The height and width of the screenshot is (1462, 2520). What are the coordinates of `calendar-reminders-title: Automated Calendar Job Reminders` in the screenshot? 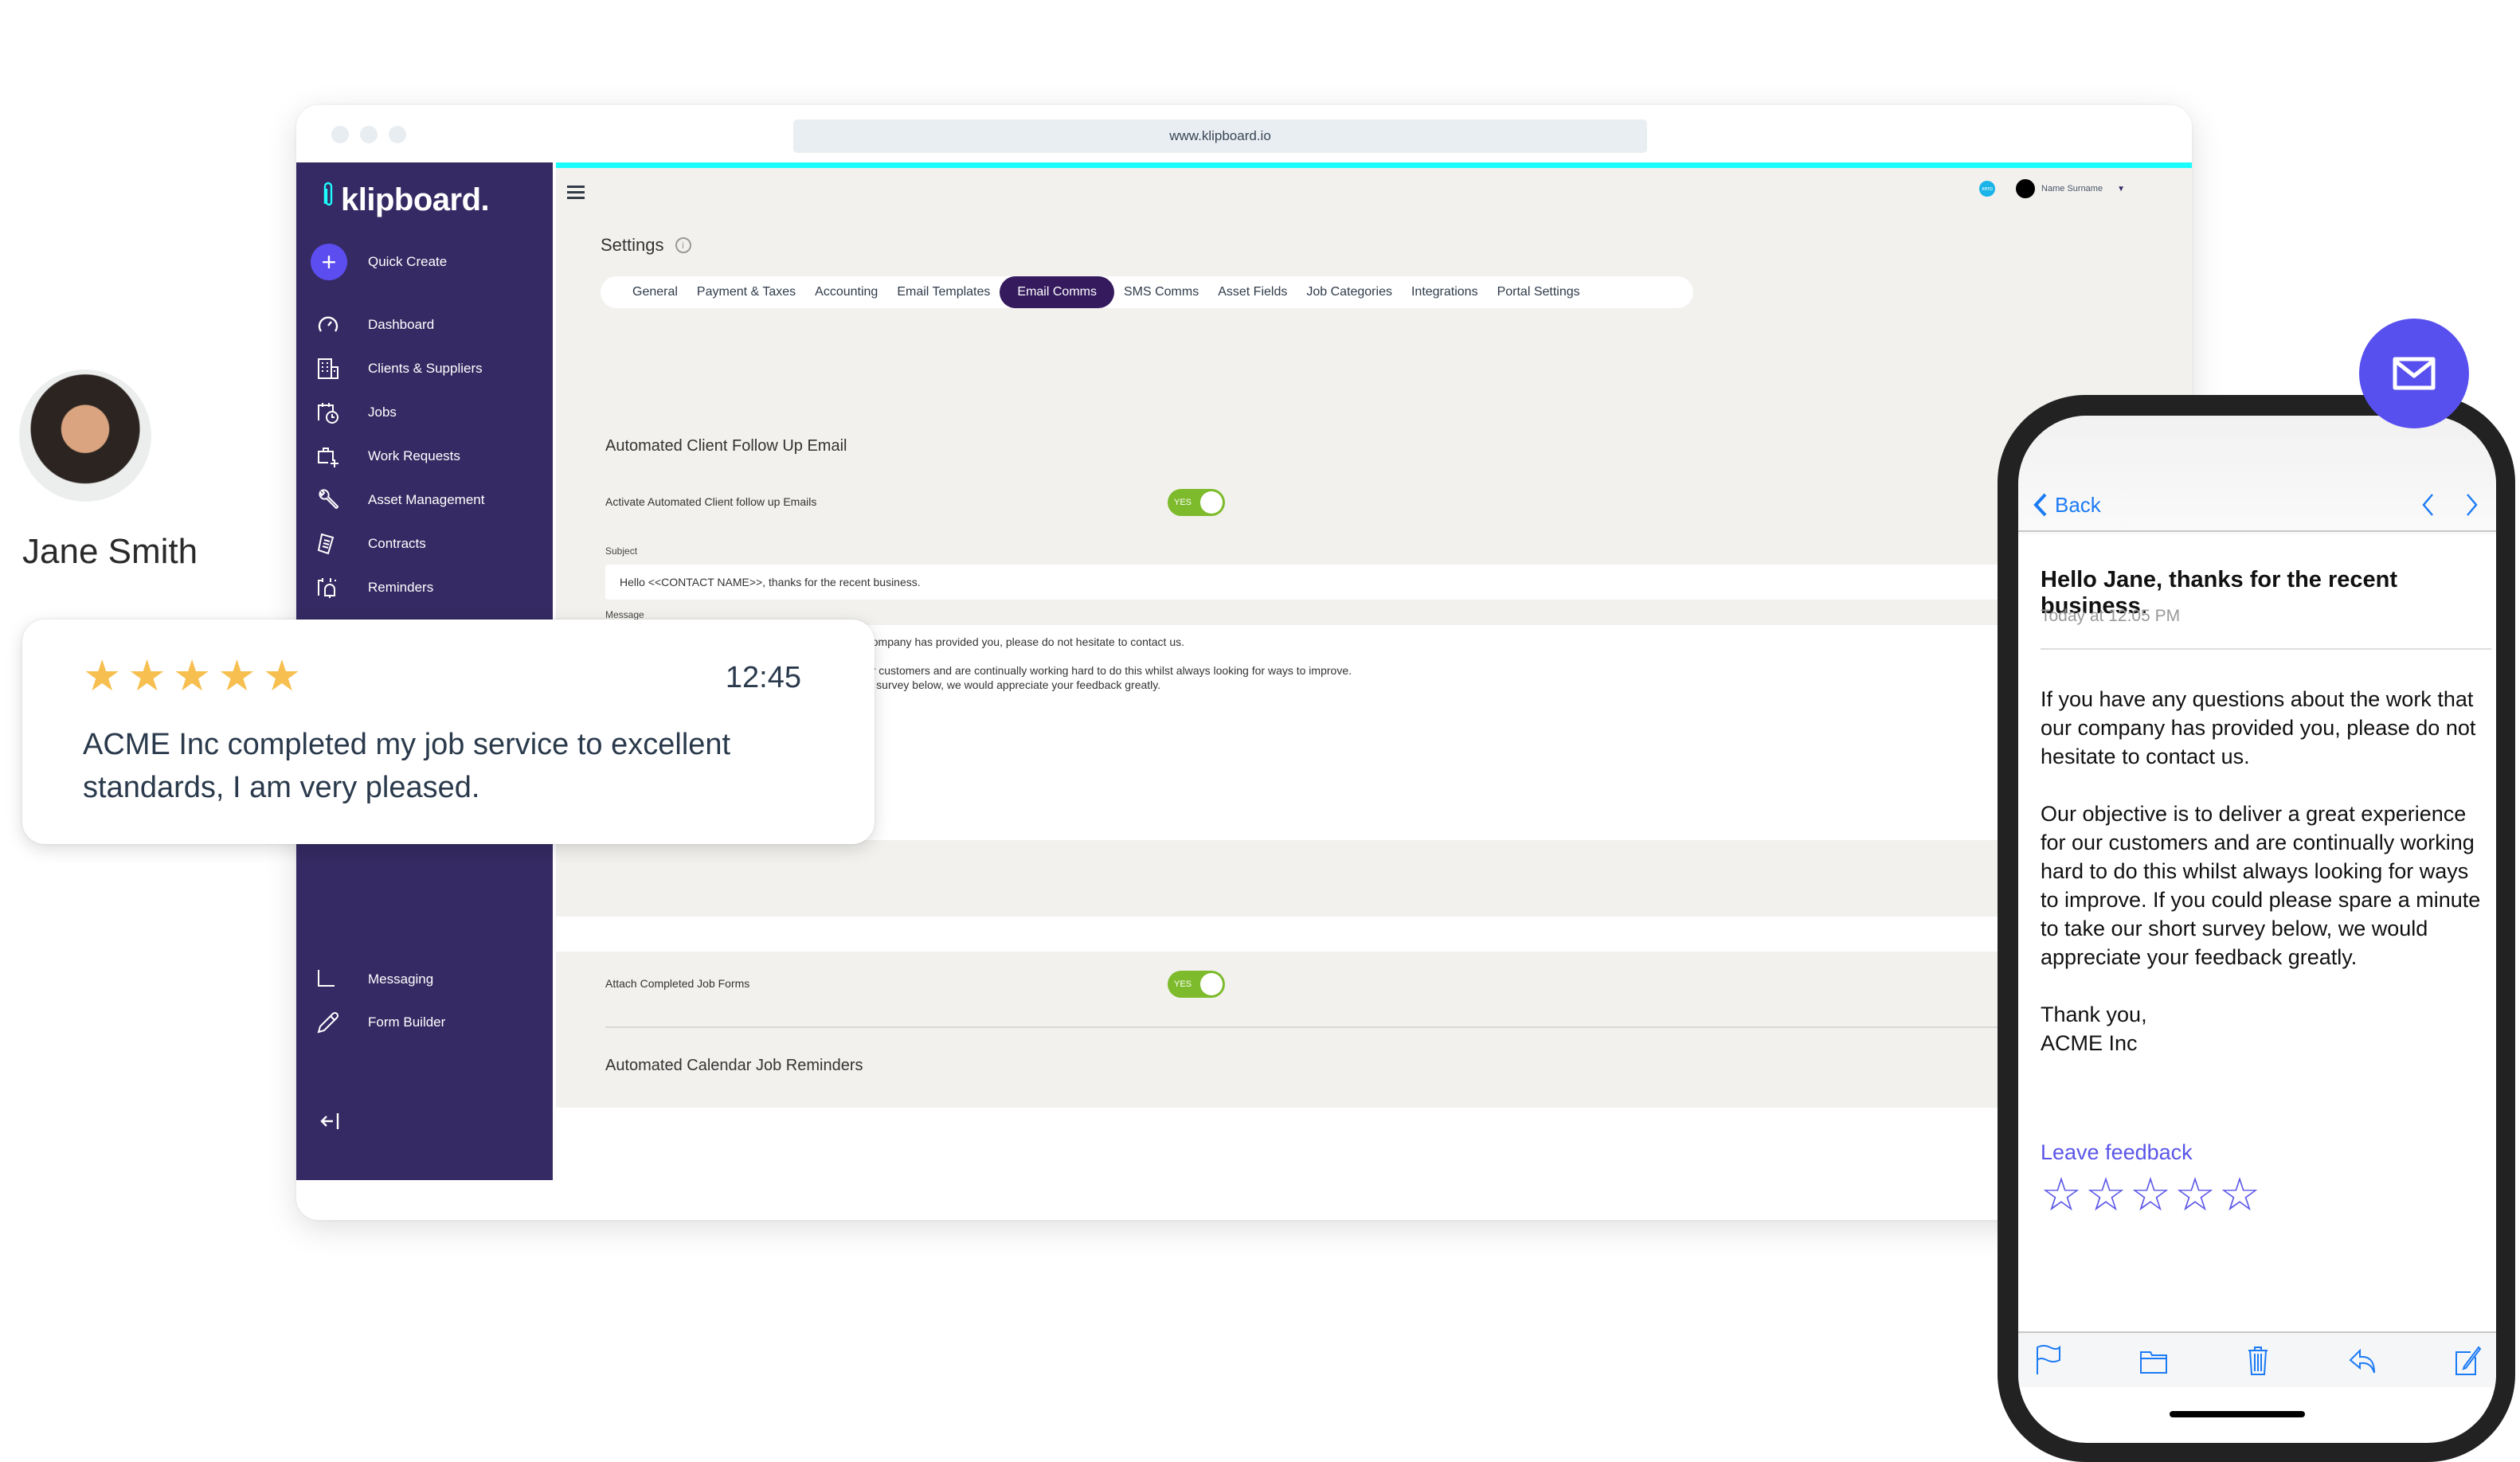 It's located at (734, 1065).